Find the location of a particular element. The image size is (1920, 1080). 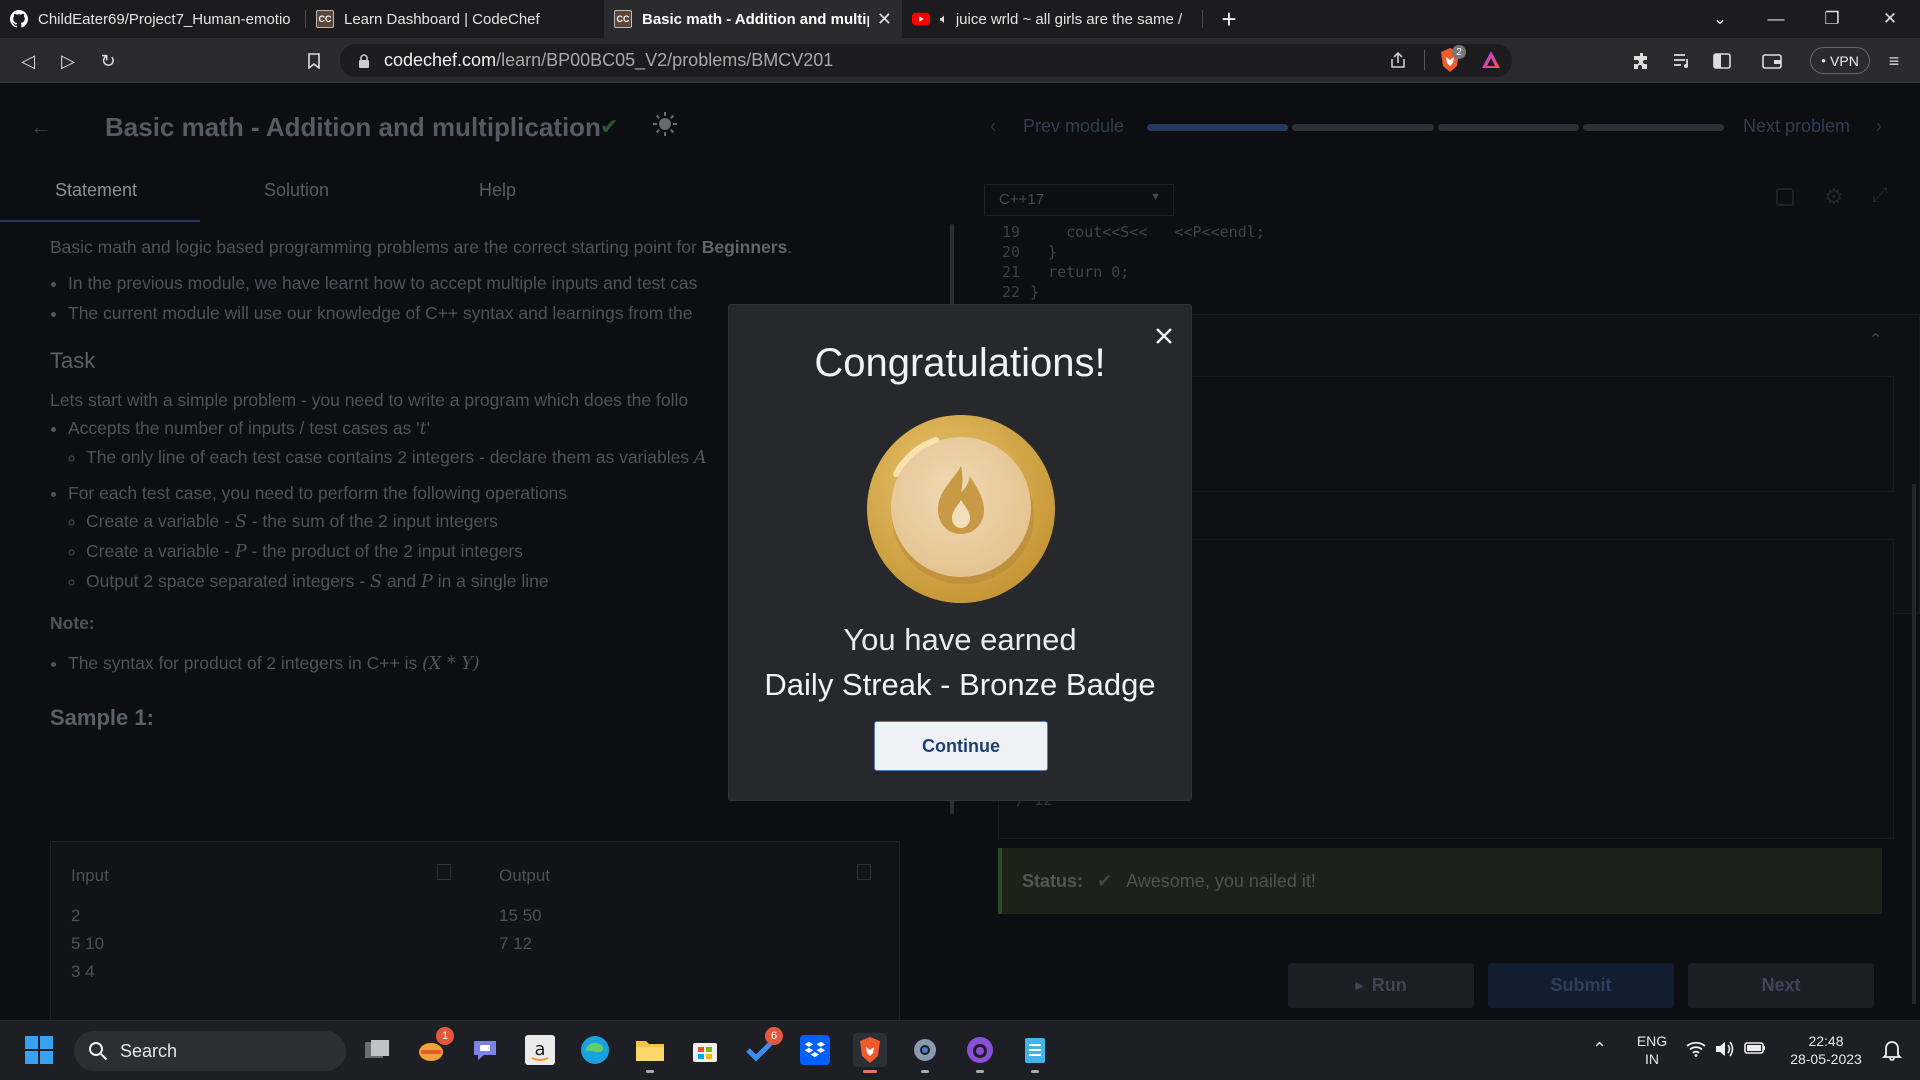

brave-shields-icon: 2 is located at coordinates (1452, 61).